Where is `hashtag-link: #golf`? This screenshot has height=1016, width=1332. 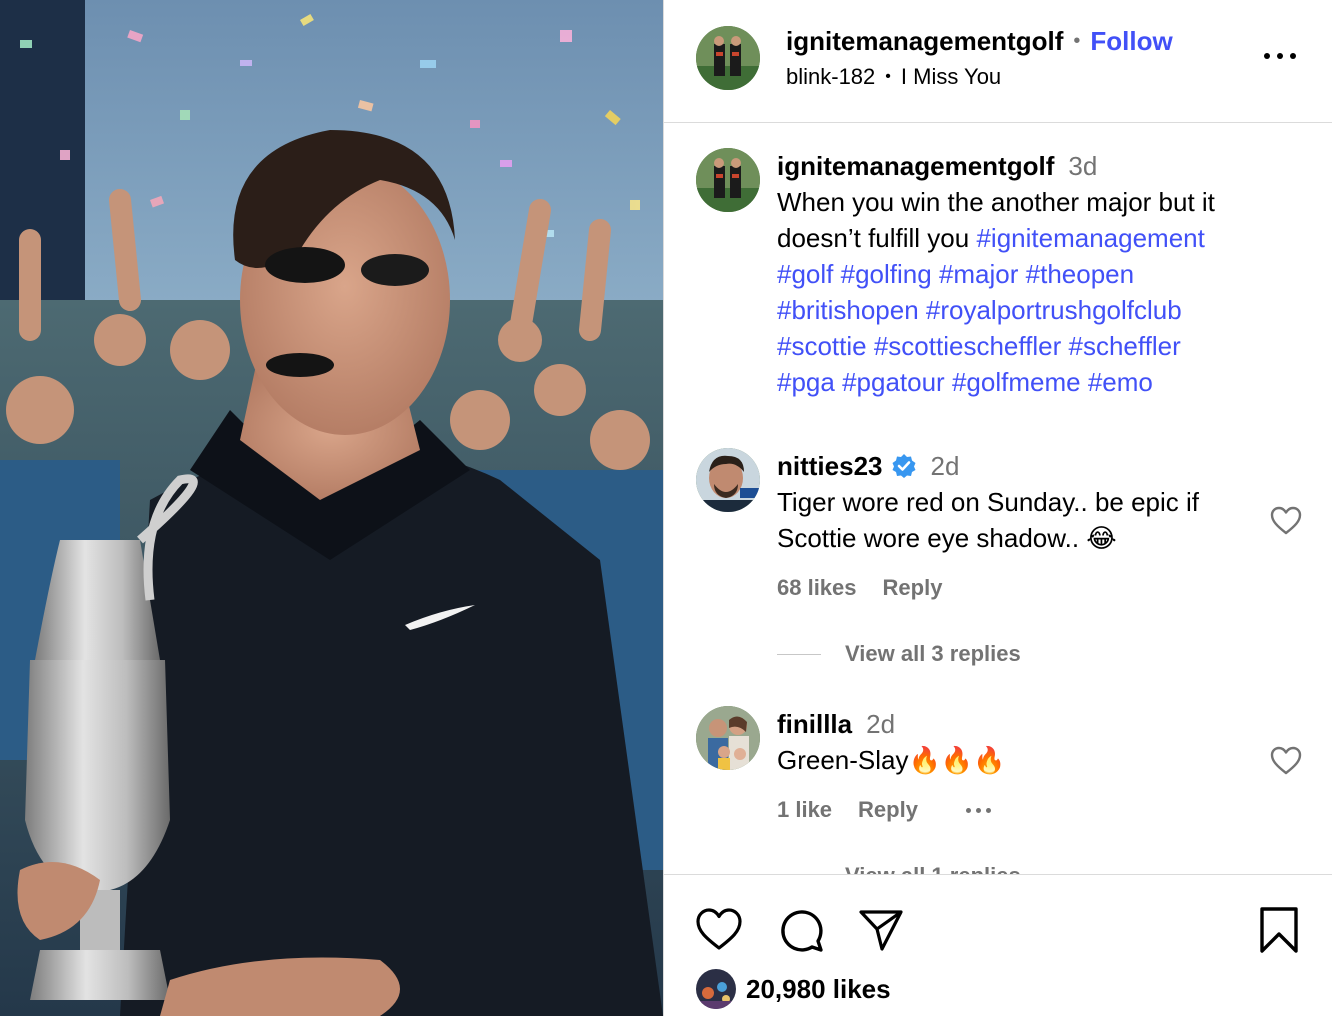
hashtag-link: #golf is located at coordinates (805, 274).